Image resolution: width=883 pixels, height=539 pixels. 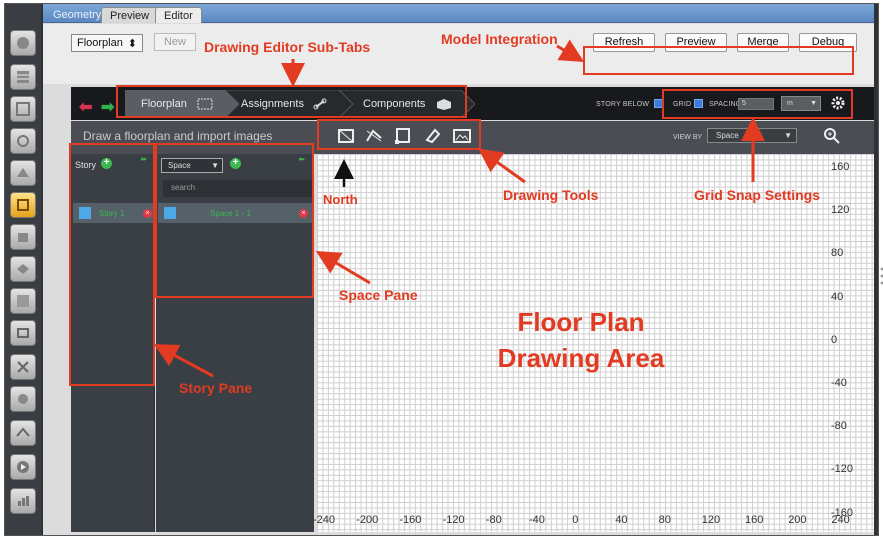 I want to click on annotation-grid-snap: Grid Snap Settings, so click(x=757, y=195).